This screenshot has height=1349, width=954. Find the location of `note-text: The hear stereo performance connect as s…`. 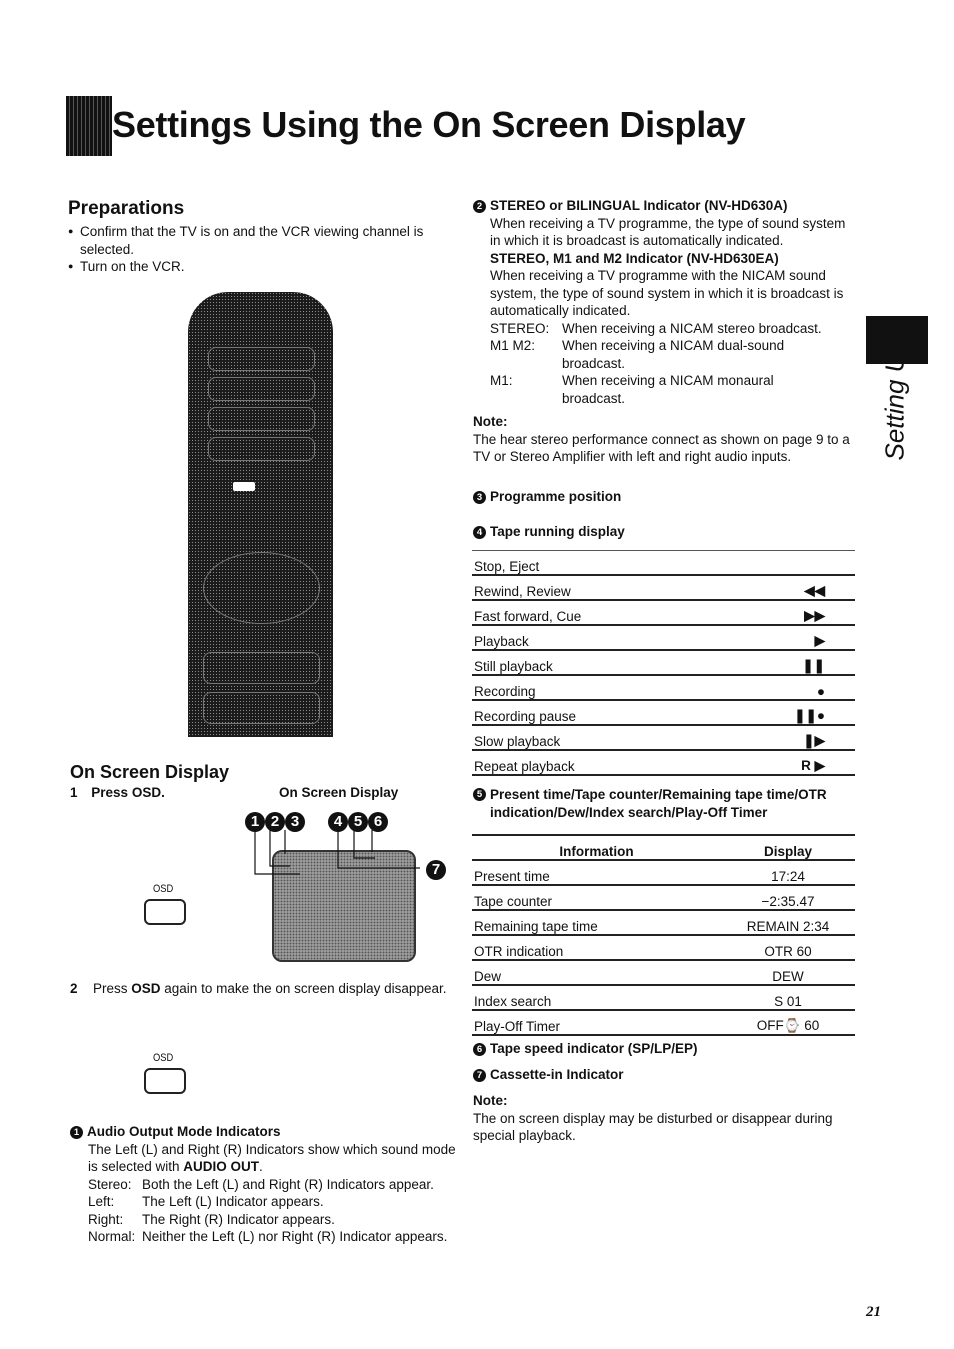

note-text: The hear stereo performance connect as s… is located at coordinates (661, 448).